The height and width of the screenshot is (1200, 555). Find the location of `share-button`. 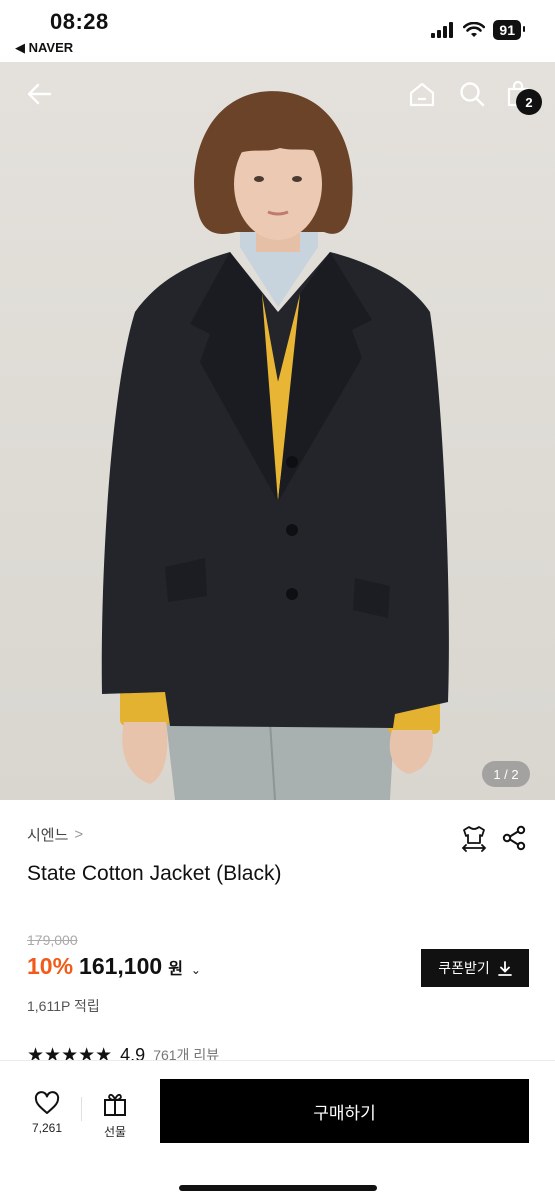

share-button is located at coordinates (514, 838).